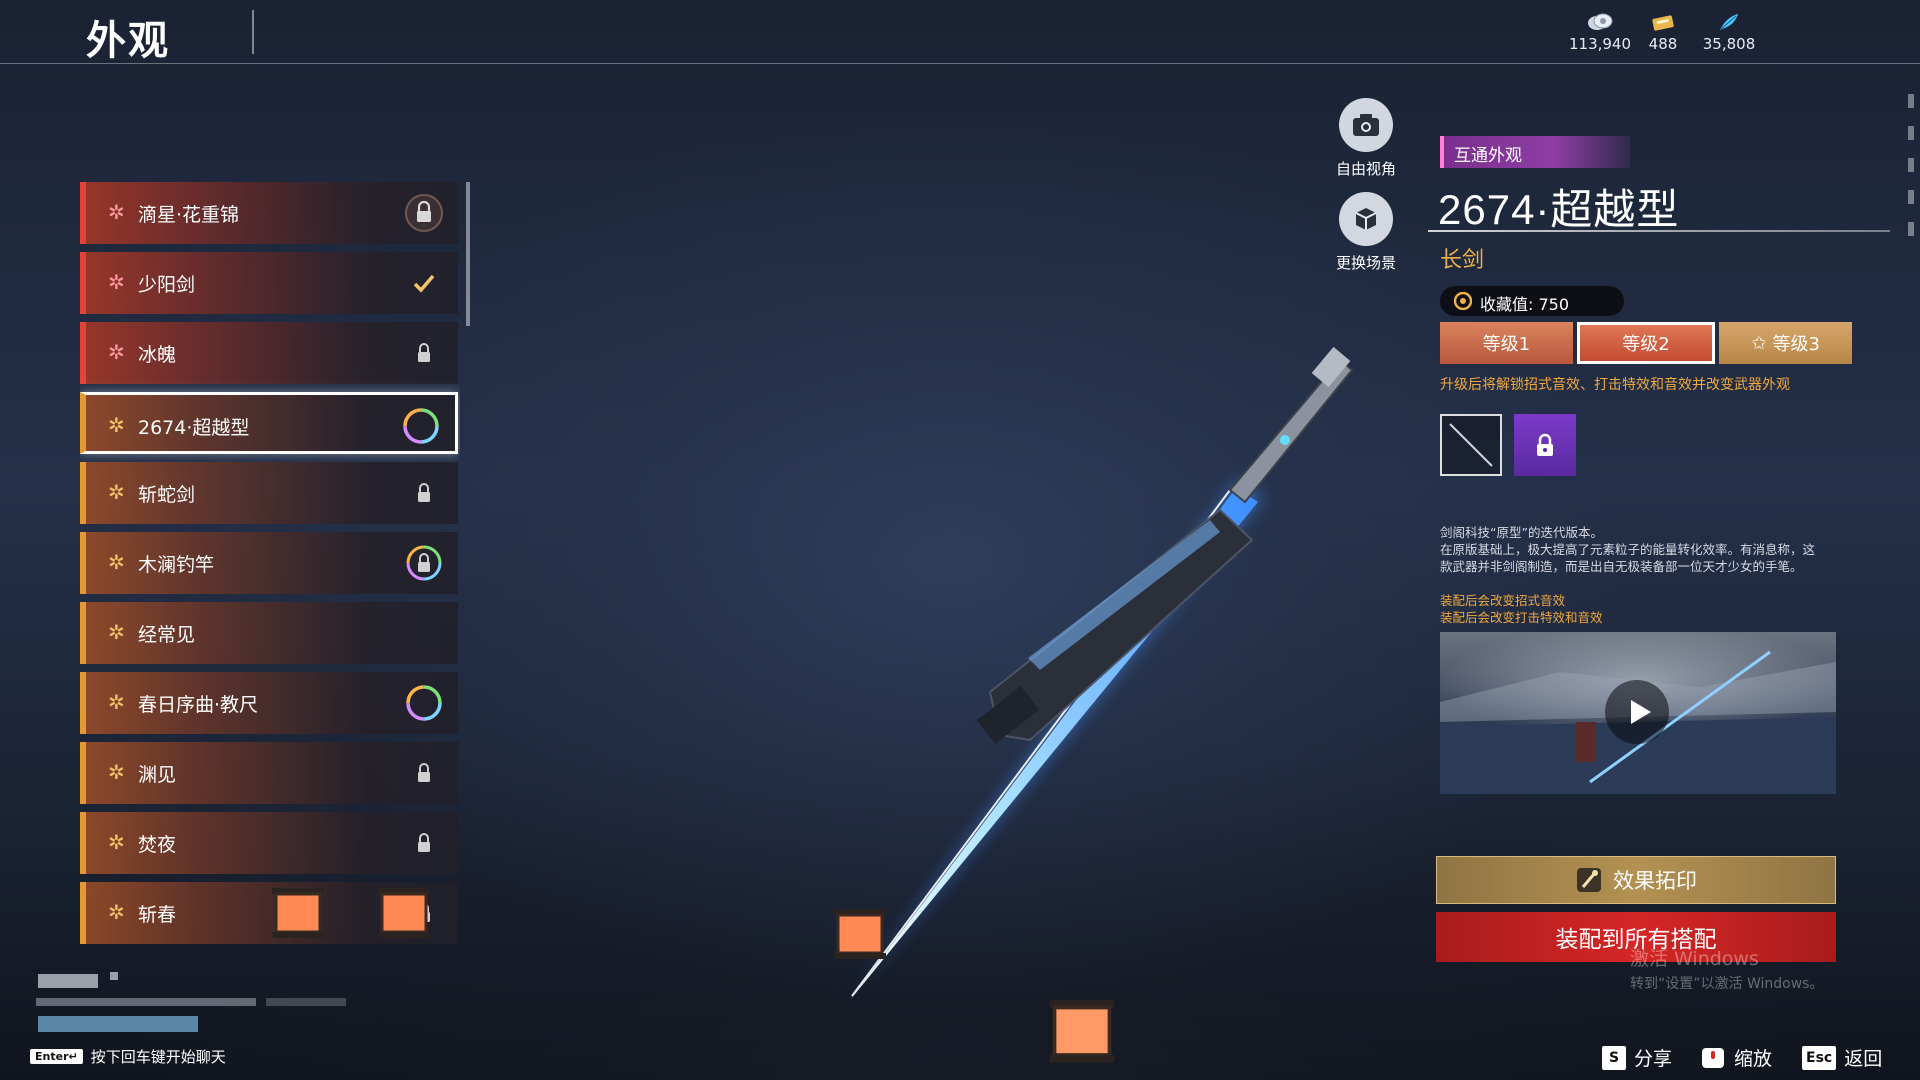 This screenshot has width=1920, height=1080. I want to click on effect-imprint-button: 效果拓印, so click(1636, 880).